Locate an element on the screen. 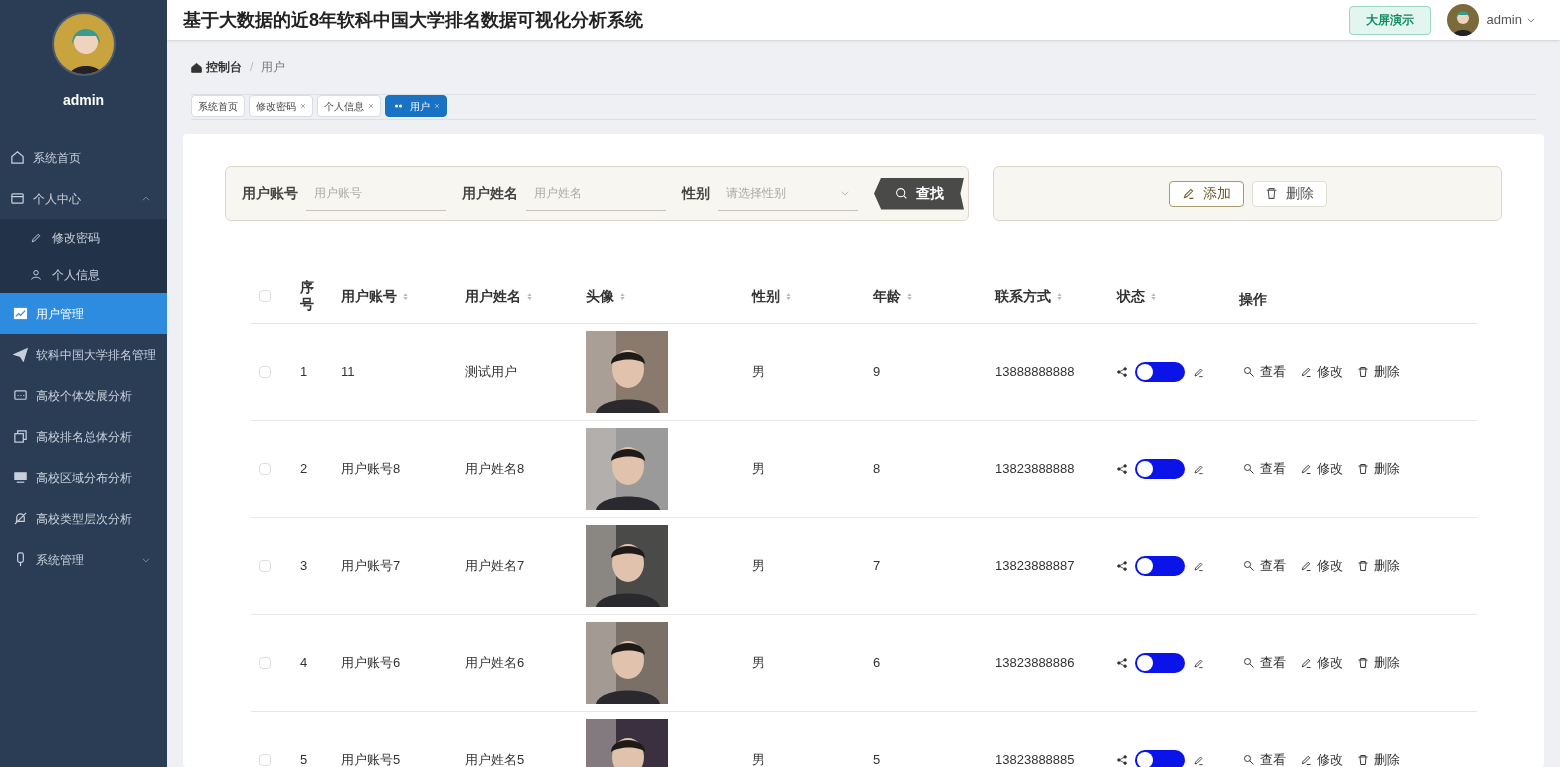  sidebar-subitem: 个人信息 is located at coordinates (83, 274).